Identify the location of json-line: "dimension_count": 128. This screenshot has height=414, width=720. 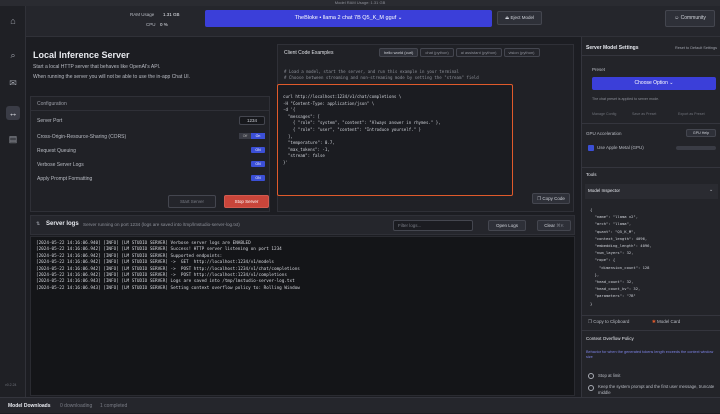
(620, 267).